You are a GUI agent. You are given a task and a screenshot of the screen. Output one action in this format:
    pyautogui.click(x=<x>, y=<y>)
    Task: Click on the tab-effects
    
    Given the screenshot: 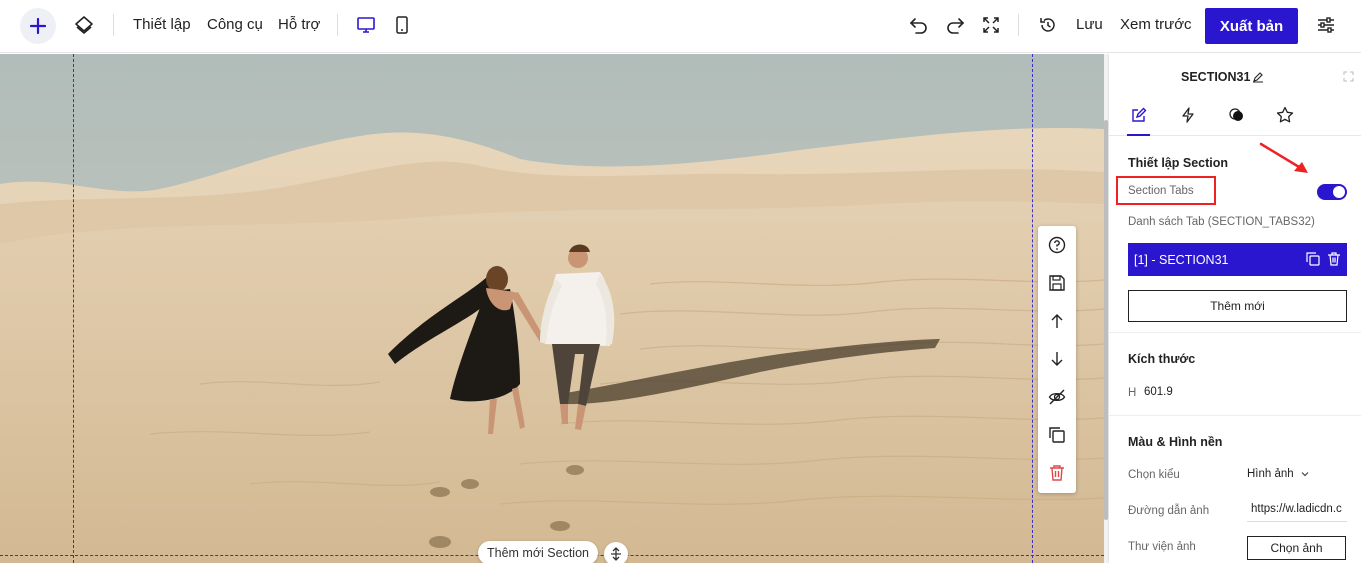 What is the action you would take?
    pyautogui.click(x=1237, y=115)
    